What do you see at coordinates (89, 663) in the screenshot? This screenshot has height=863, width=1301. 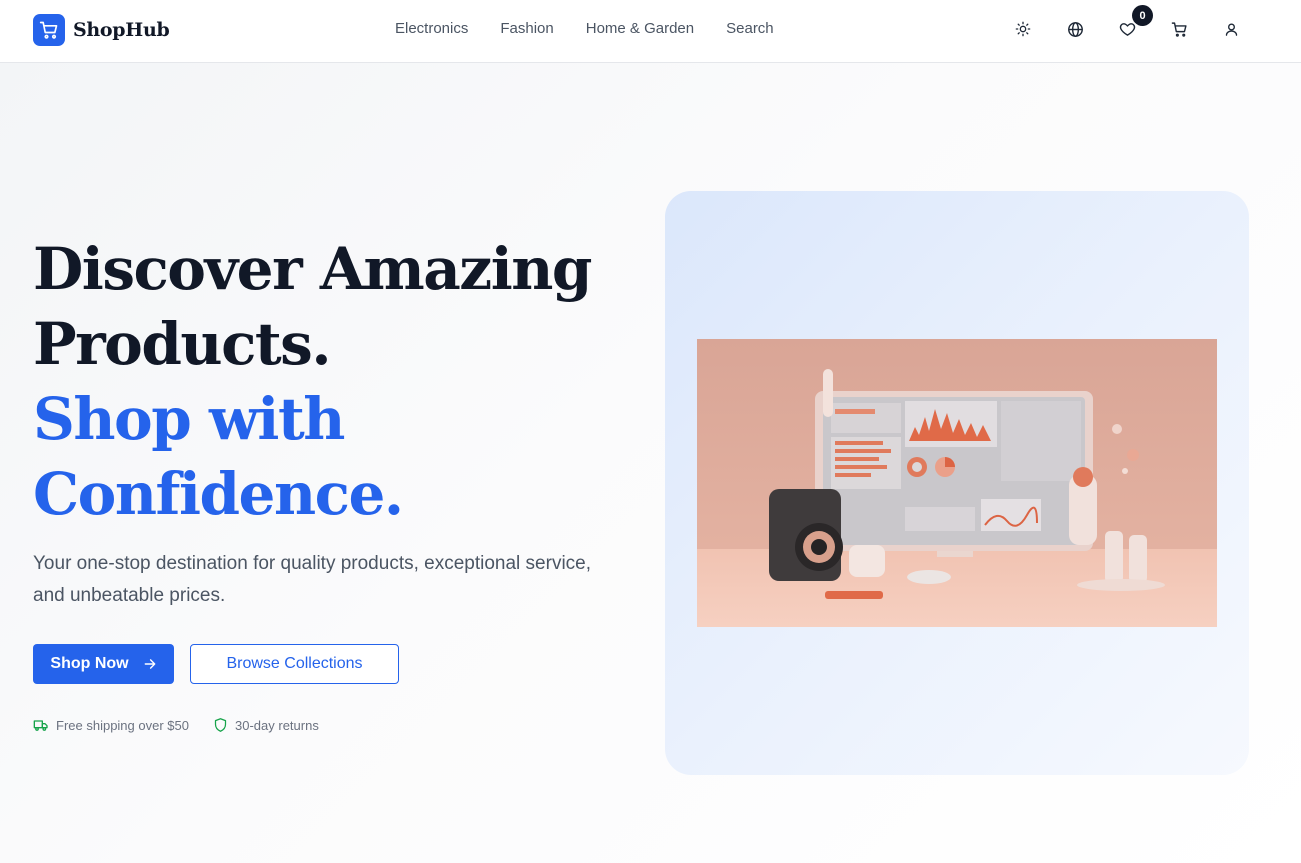 I see `shop-now-label: Shop Now` at bounding box center [89, 663].